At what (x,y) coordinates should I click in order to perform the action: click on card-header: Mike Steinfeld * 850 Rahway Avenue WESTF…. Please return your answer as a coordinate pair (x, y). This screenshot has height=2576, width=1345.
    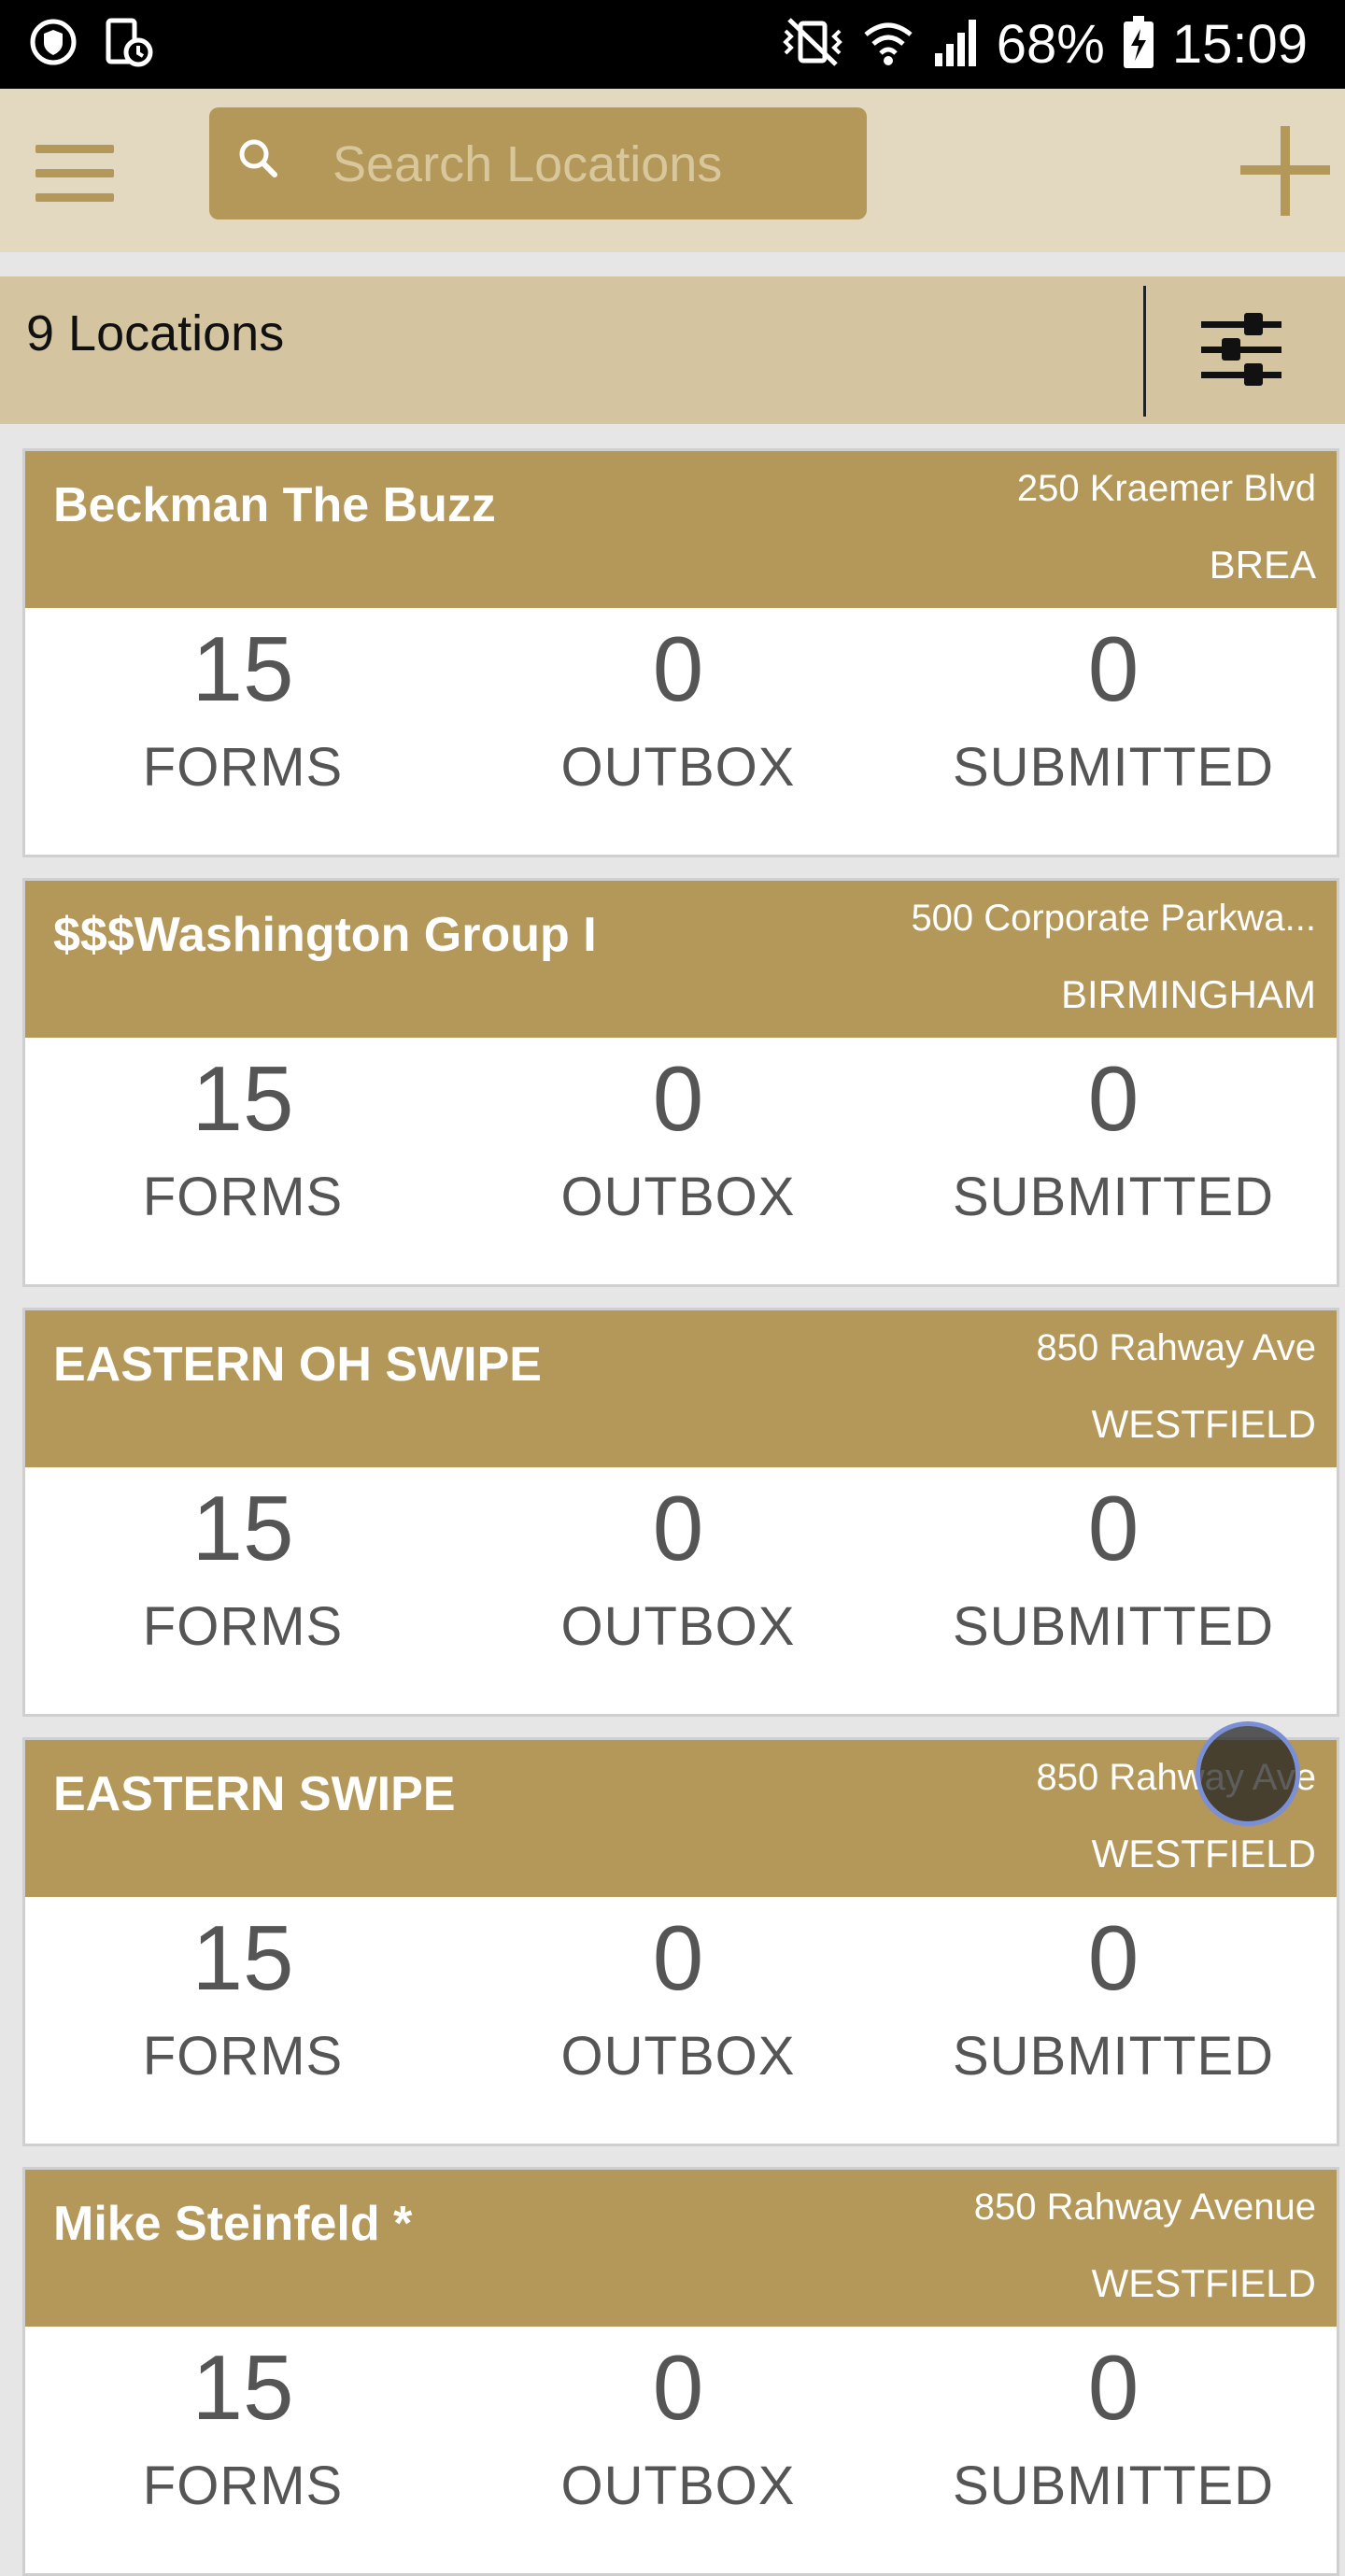
    Looking at the image, I should click on (681, 2248).